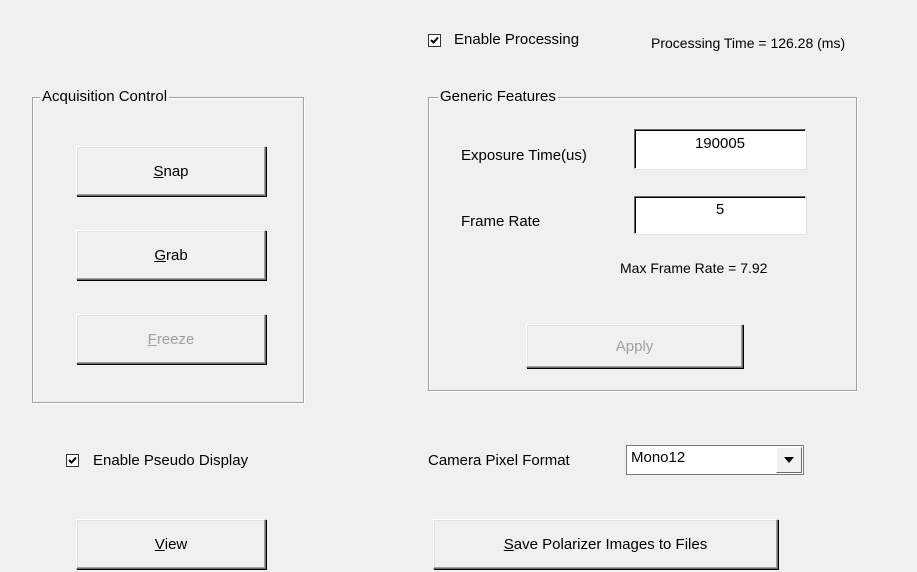  I want to click on grab-button: Grab, so click(171, 255).